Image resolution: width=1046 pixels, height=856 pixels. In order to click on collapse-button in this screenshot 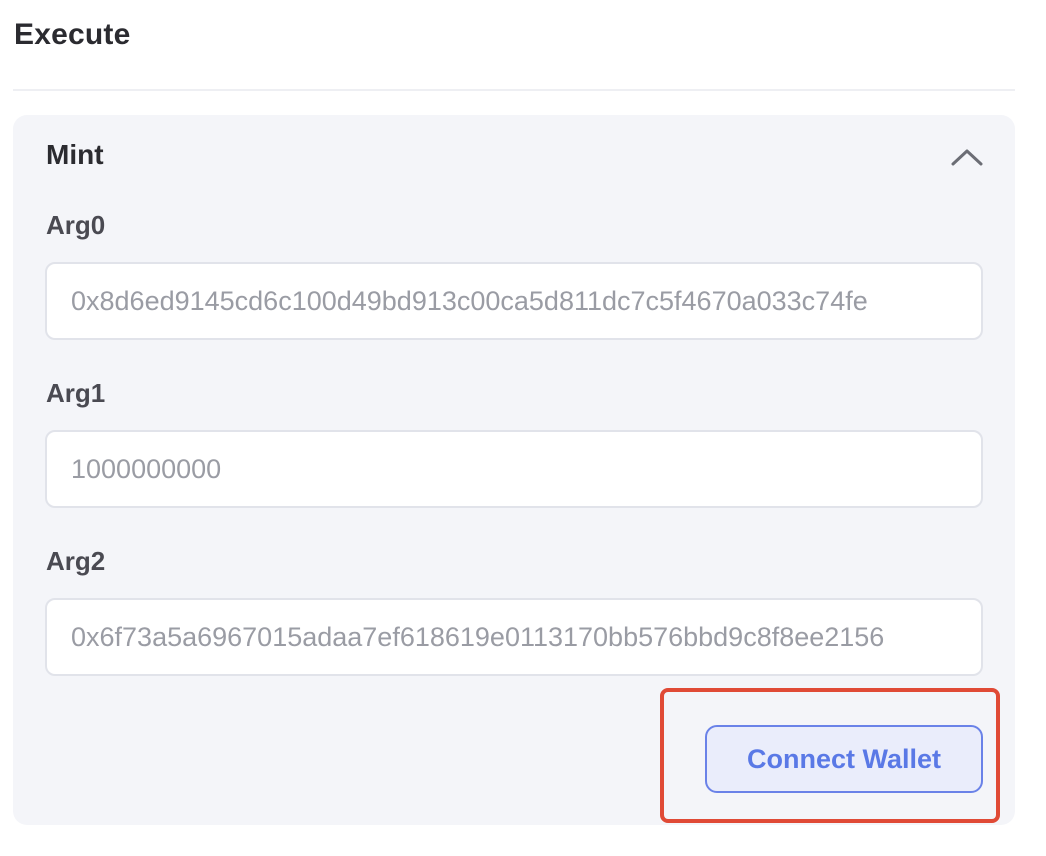, I will do `click(967, 157)`.